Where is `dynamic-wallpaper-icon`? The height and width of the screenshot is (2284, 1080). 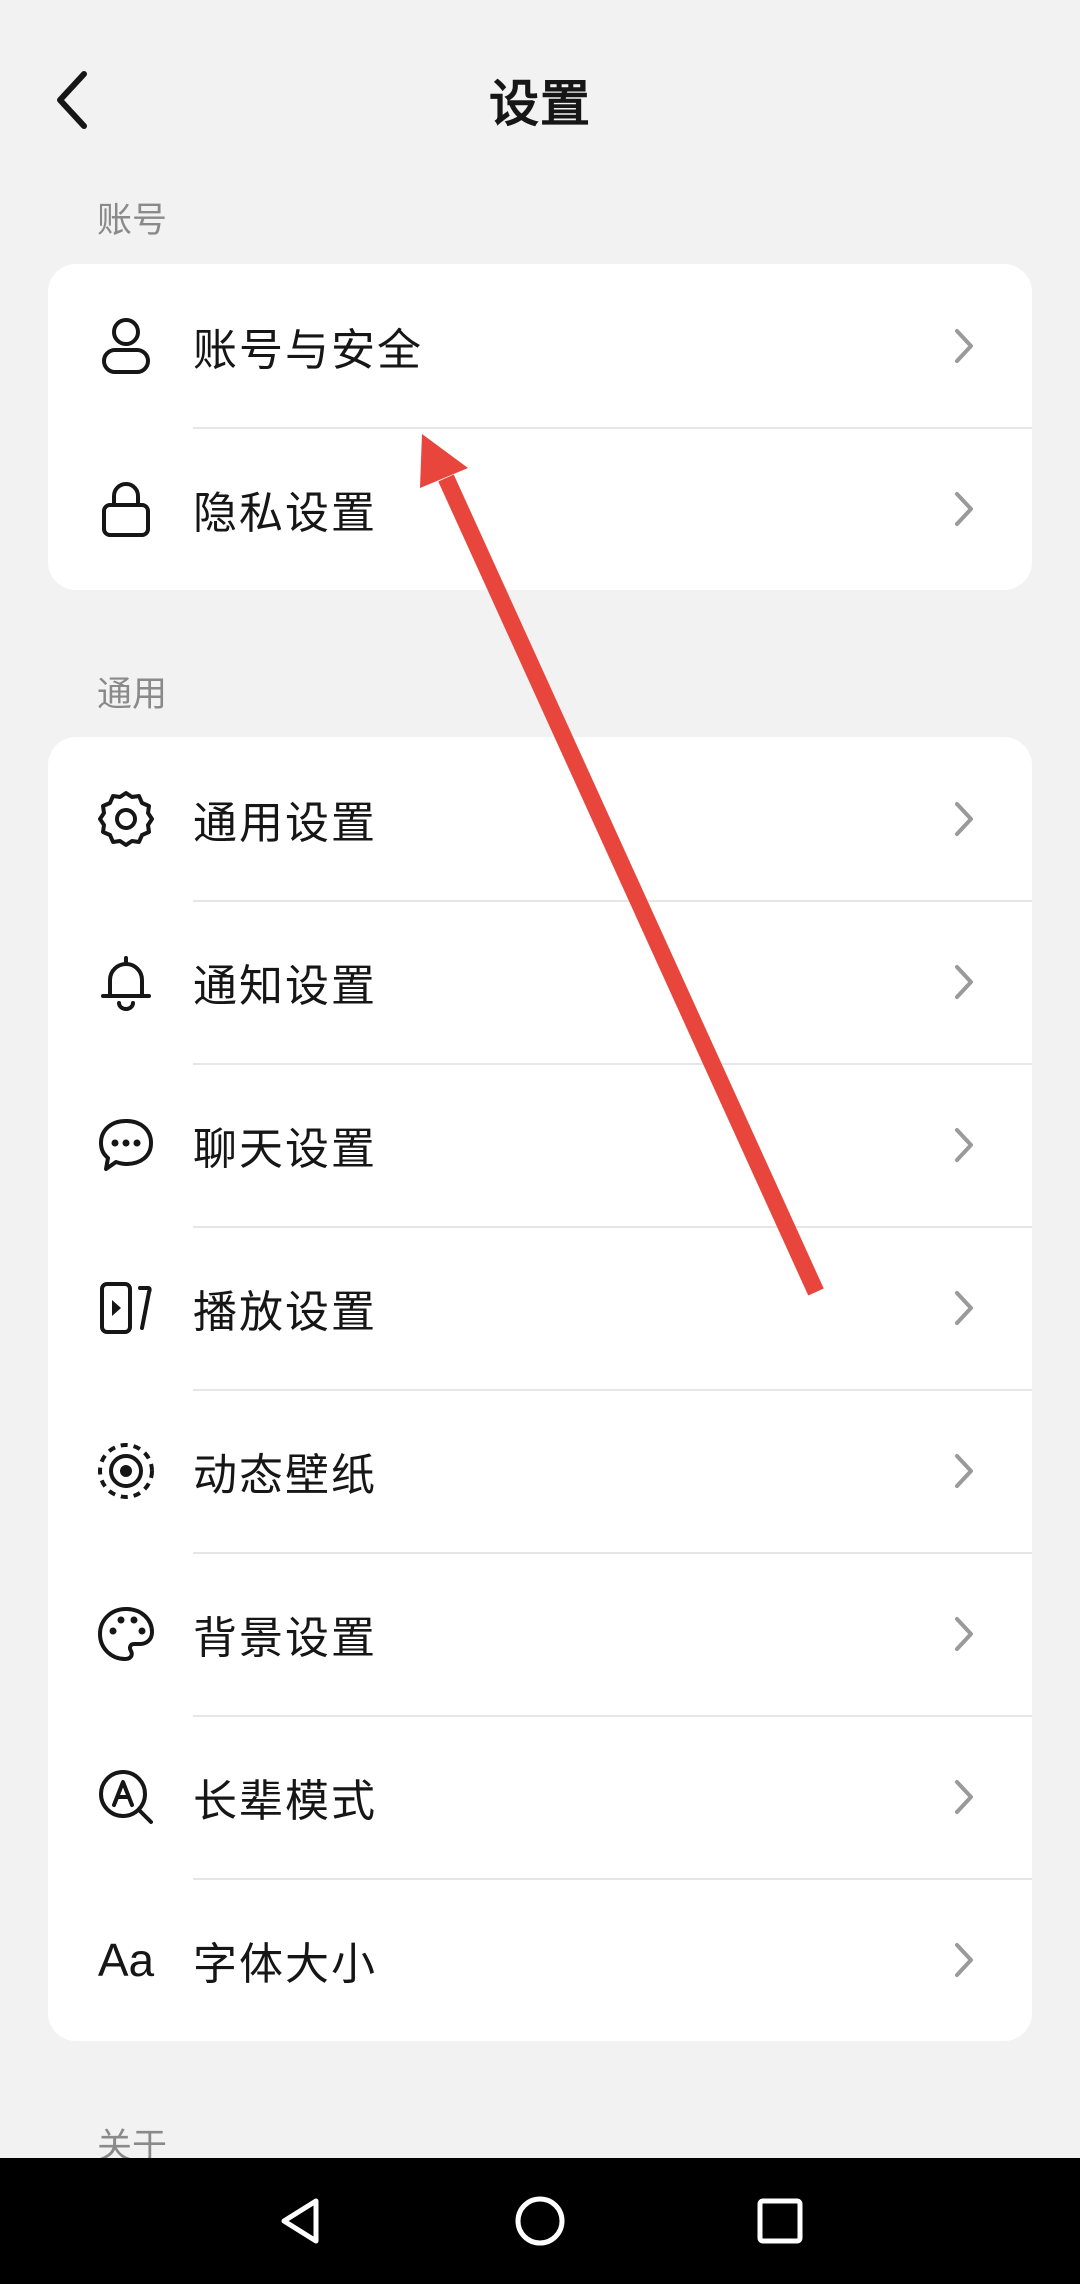 dynamic-wallpaper-icon is located at coordinates (126, 1471).